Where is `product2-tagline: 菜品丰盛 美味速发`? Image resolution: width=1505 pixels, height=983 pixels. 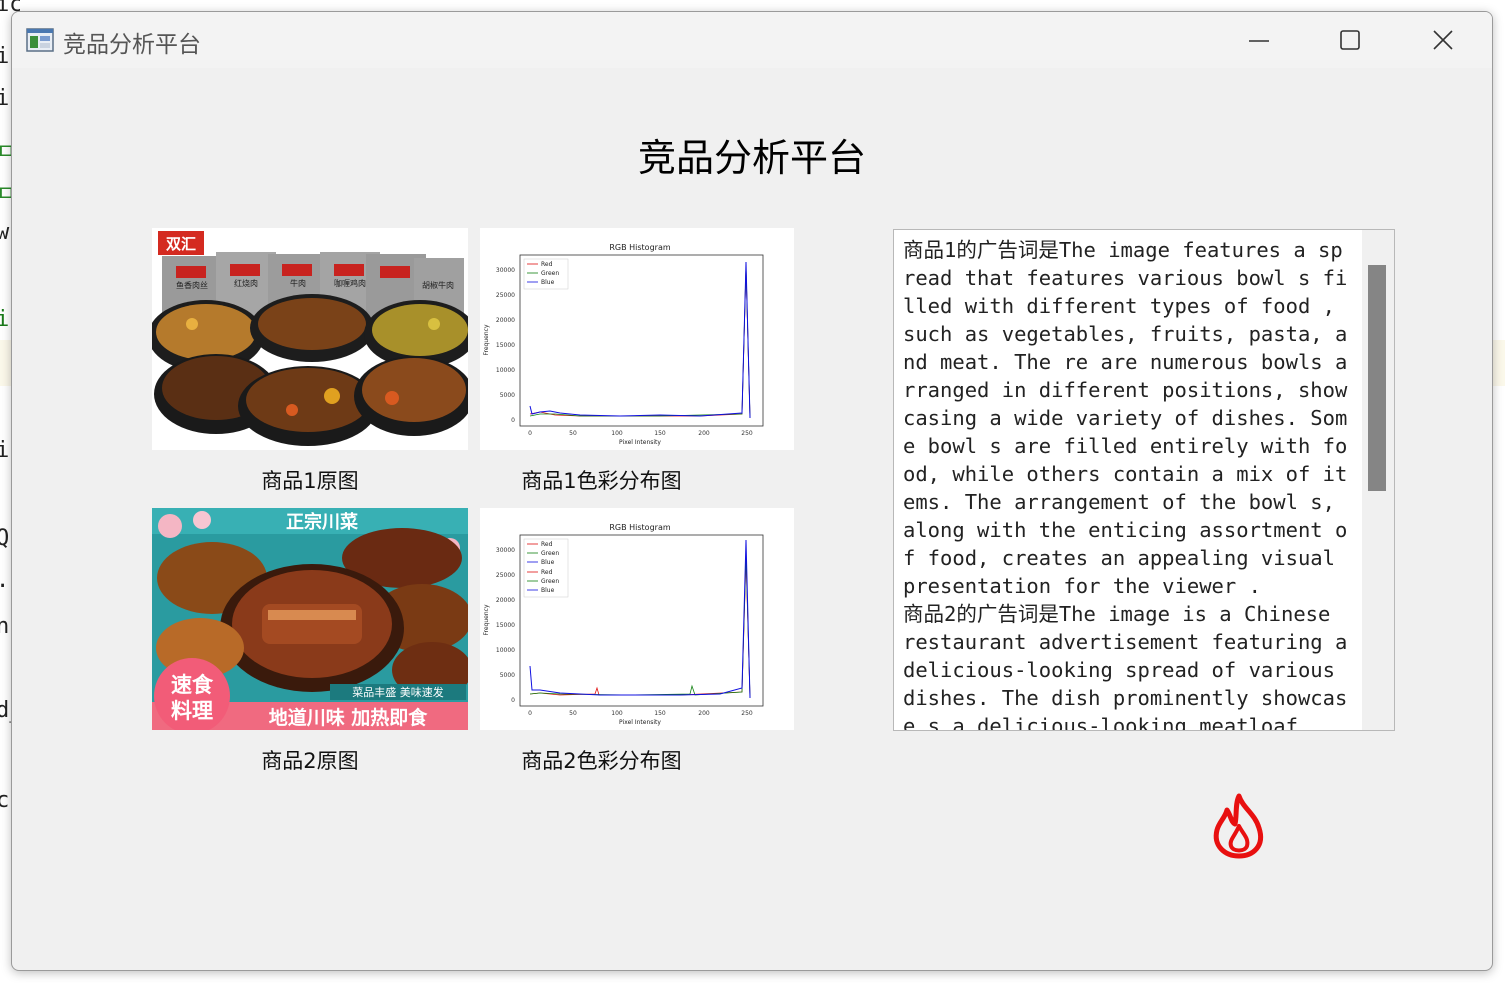
product2-tagline: 菜品丰盛 美味速发 is located at coordinates (398, 692).